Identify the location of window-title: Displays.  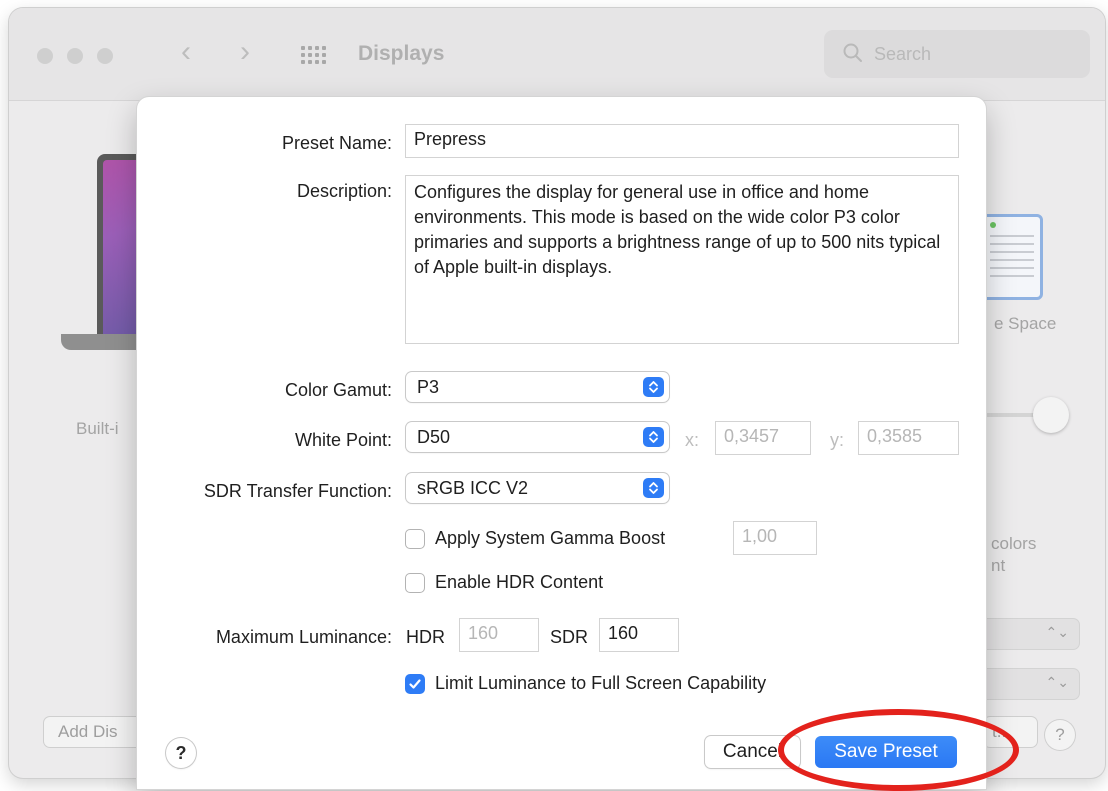
(401, 53).